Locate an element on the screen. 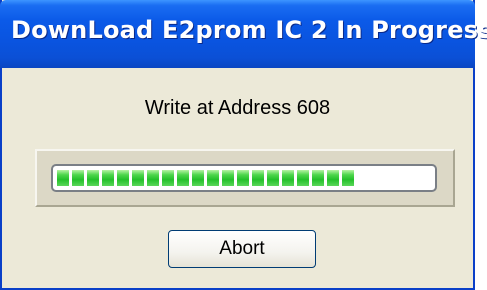 The width and height of the screenshot is (487, 290). status-label: Write at Address 608 is located at coordinates (237, 108).